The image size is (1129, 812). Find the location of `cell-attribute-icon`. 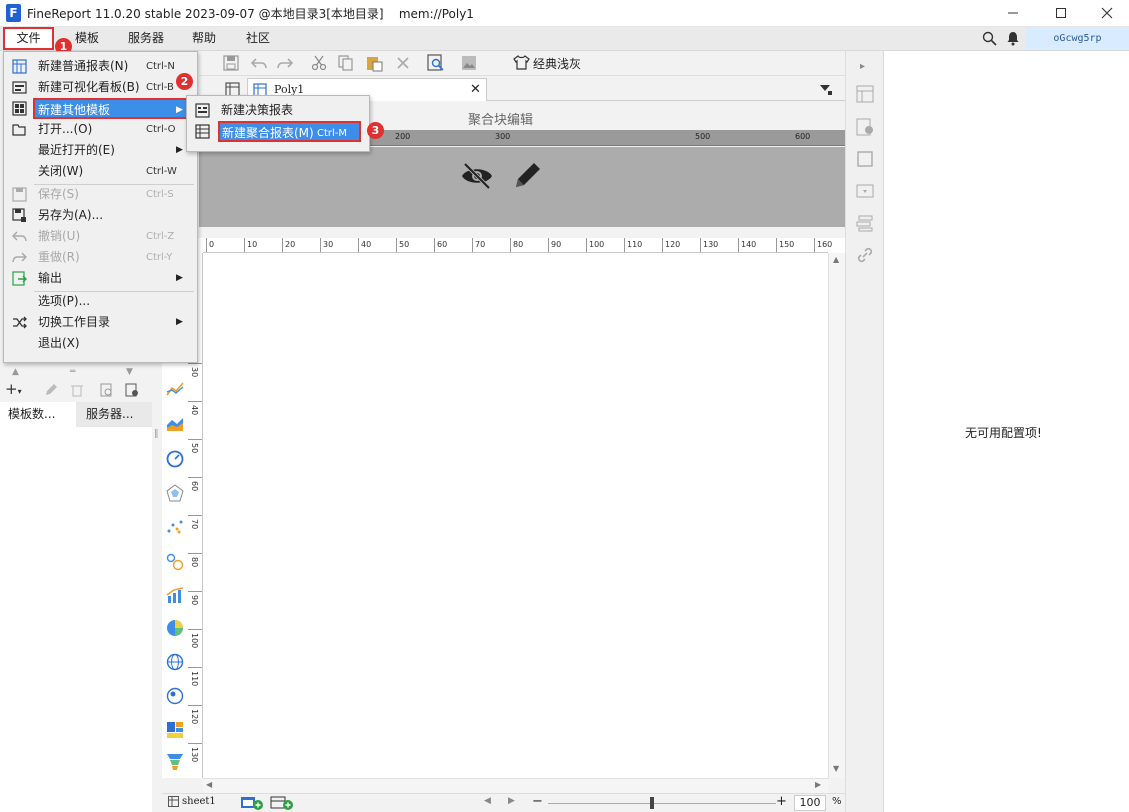

cell-attribute-icon is located at coordinates (865, 127).